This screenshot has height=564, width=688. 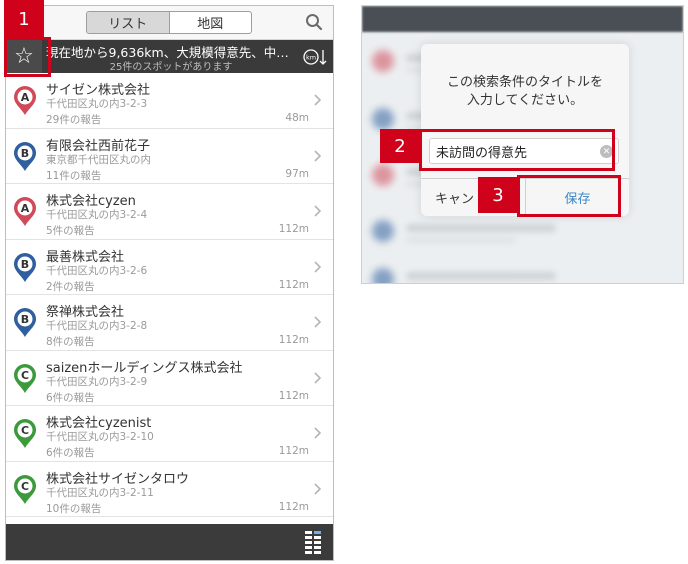 I want to click on report-count: 5件の報告, so click(x=70, y=231).